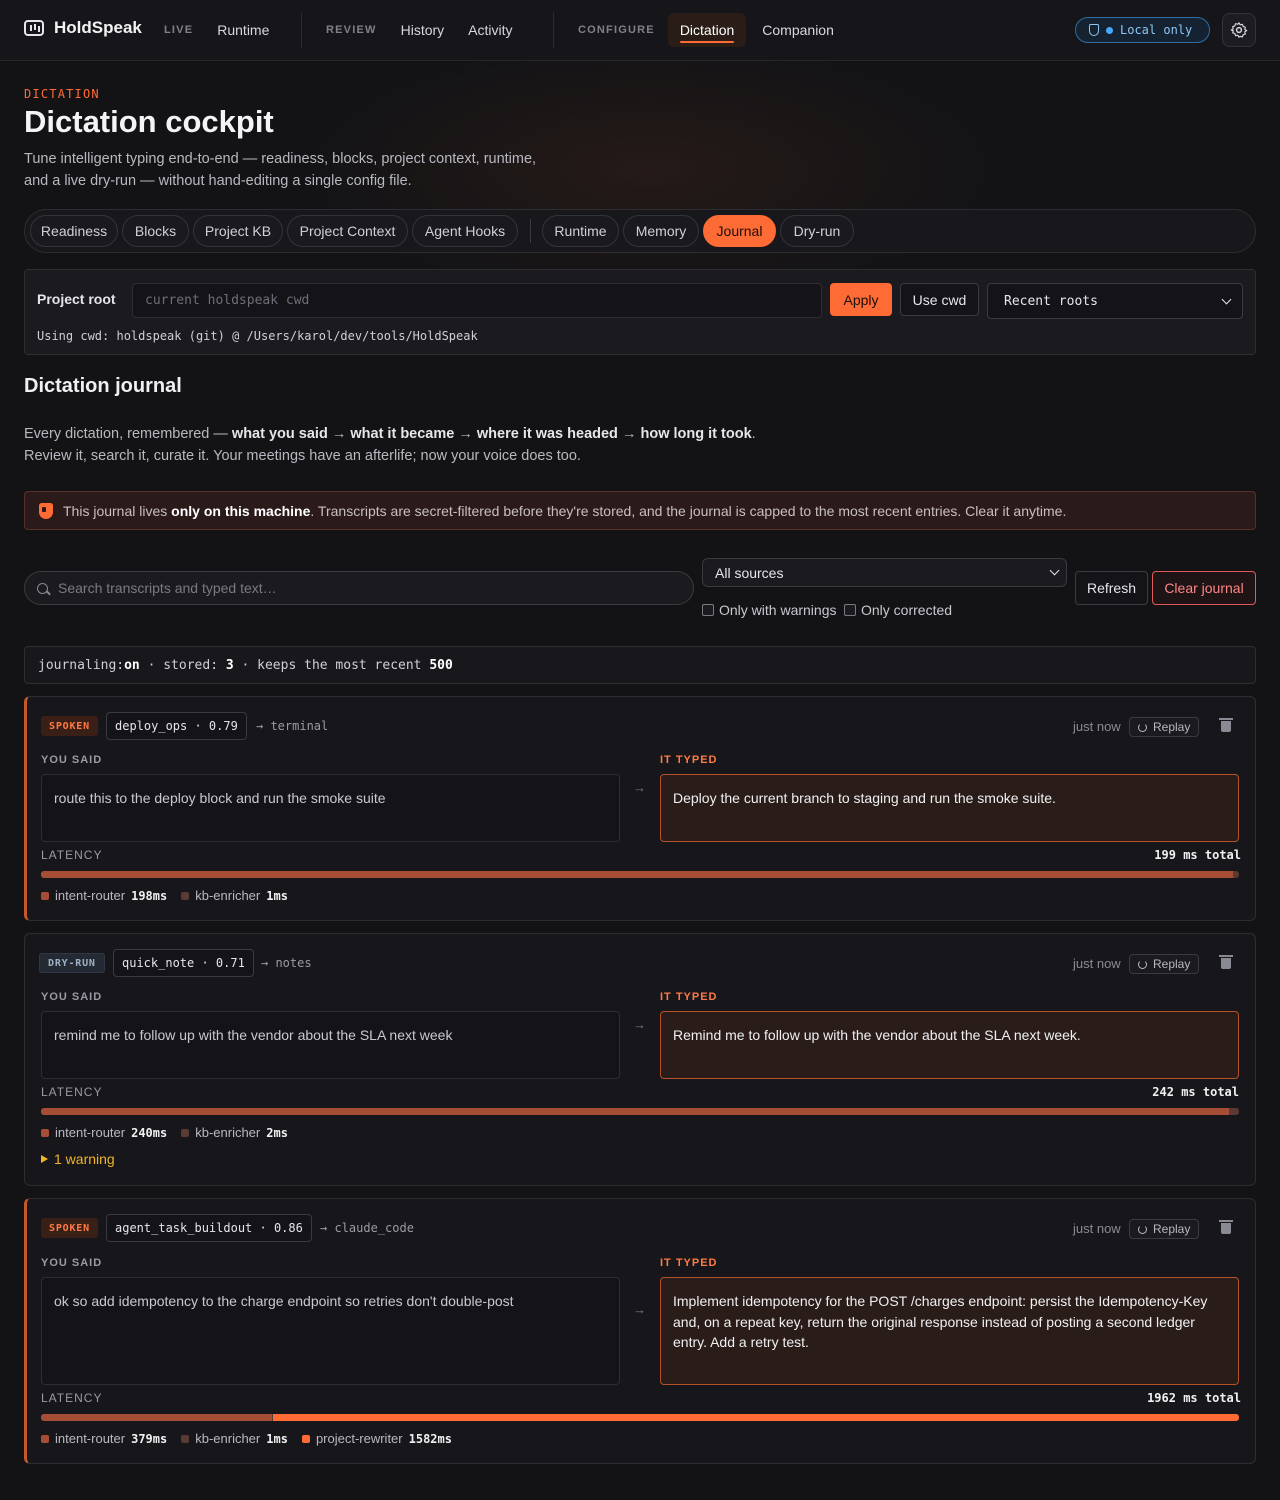 The image size is (1280, 1500). Describe the element at coordinates (861, 299) in the screenshot. I see `apply-button: Apply` at that location.